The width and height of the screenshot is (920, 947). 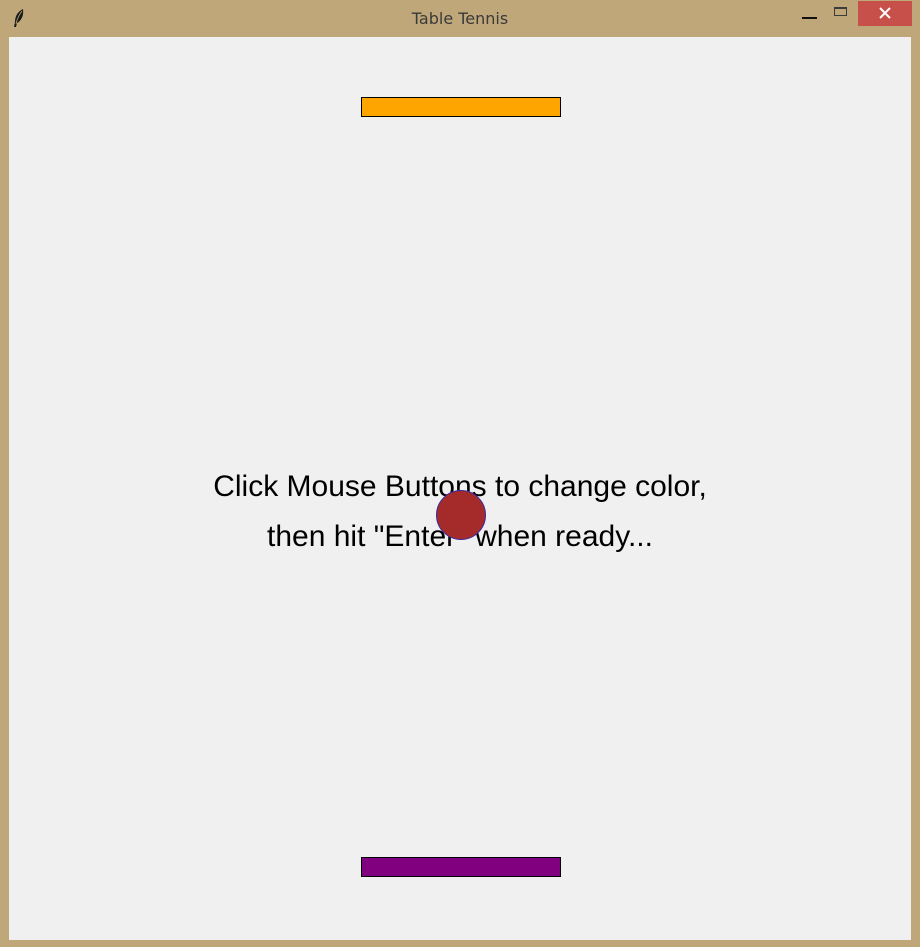 I want to click on close-icon, so click(x=885, y=13).